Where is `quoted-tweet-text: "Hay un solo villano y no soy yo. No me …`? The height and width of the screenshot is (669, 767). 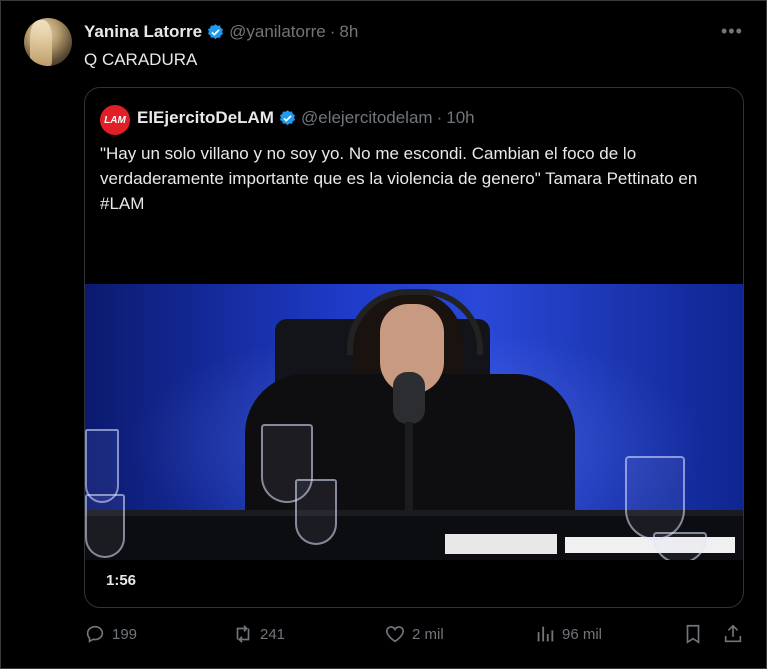 quoted-tweet-text: "Hay un solo villano y no soy yo. No me … is located at coordinates (399, 178).